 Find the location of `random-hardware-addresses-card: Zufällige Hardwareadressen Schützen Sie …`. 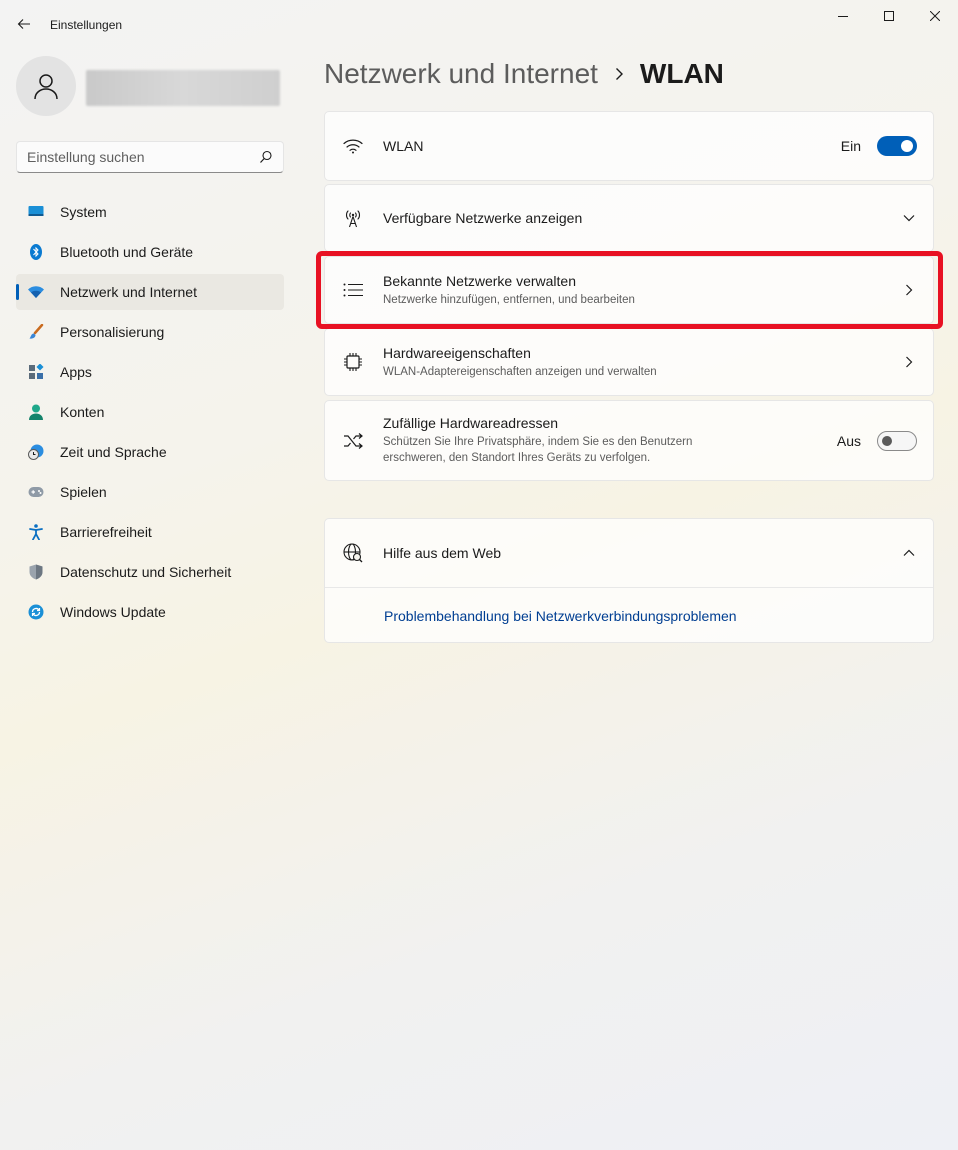

random-hardware-addresses-card: Zufällige Hardwareadressen Schützen Sie … is located at coordinates (629, 440).